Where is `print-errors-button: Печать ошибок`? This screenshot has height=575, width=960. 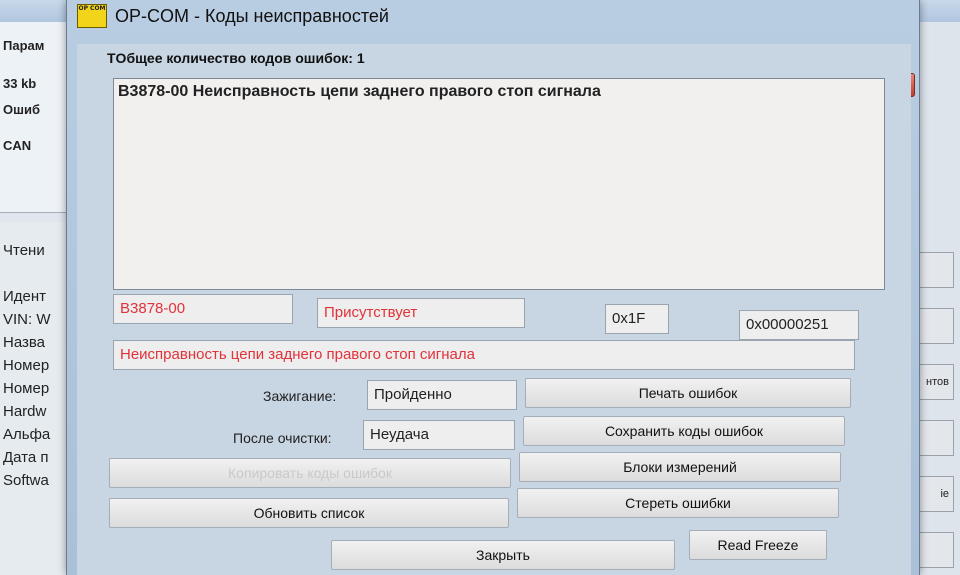 print-errors-button: Печать ошибок is located at coordinates (688, 393).